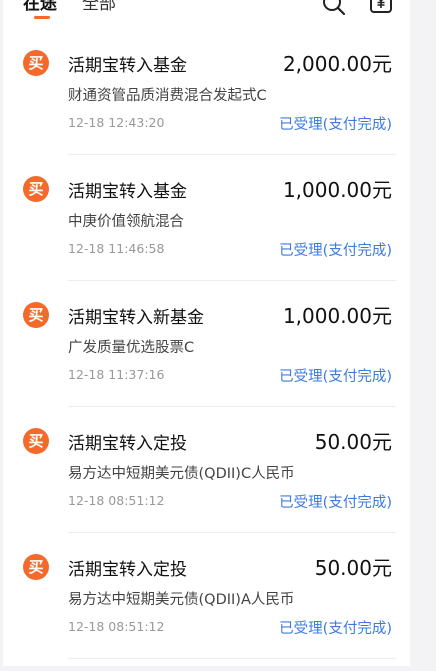 The height and width of the screenshot is (671, 436). Describe the element at coordinates (181, 600) in the screenshot. I see `record-fund-name: 易方达中短期美元债(QDII)A人民币` at that location.